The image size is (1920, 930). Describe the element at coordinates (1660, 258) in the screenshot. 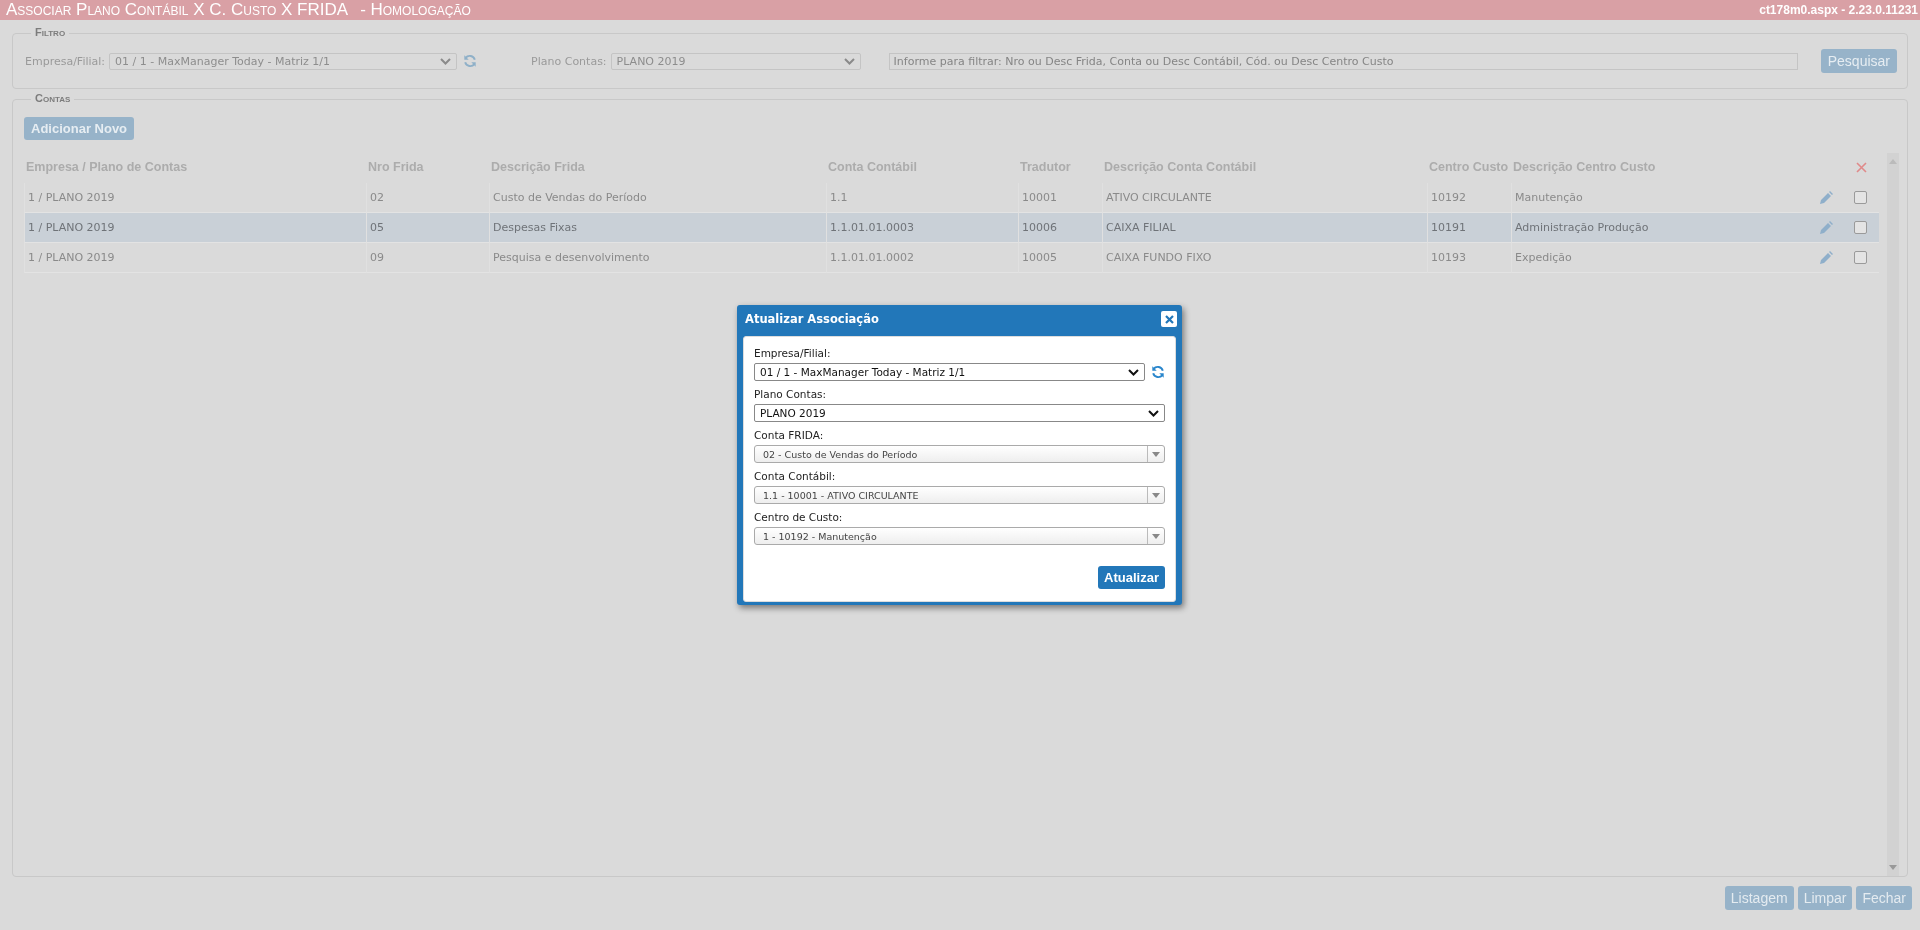

I see `table-cell: Expedição` at that location.